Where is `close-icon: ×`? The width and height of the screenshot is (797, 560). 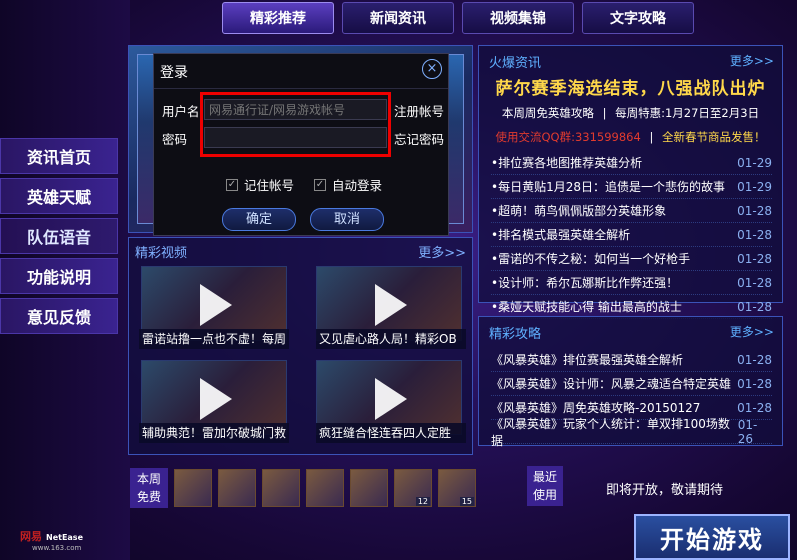
close-icon: × is located at coordinates (432, 69).